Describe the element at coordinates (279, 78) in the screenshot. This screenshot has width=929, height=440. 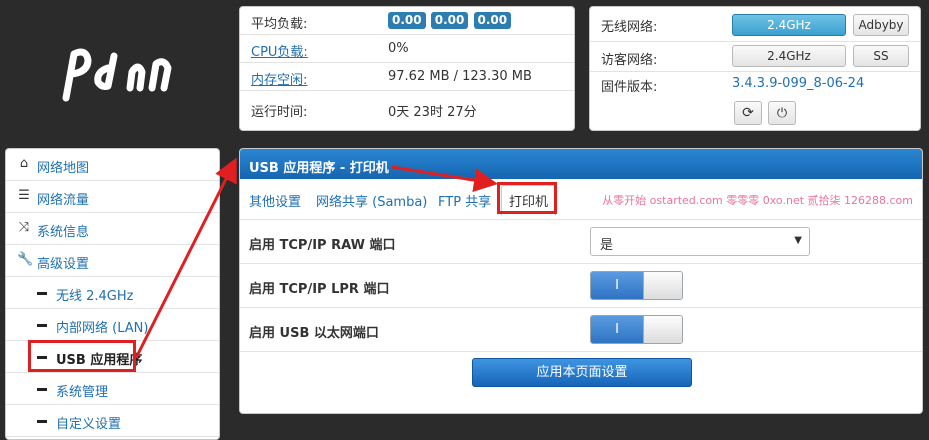
I see `memory-link: 内存空闲:` at that location.